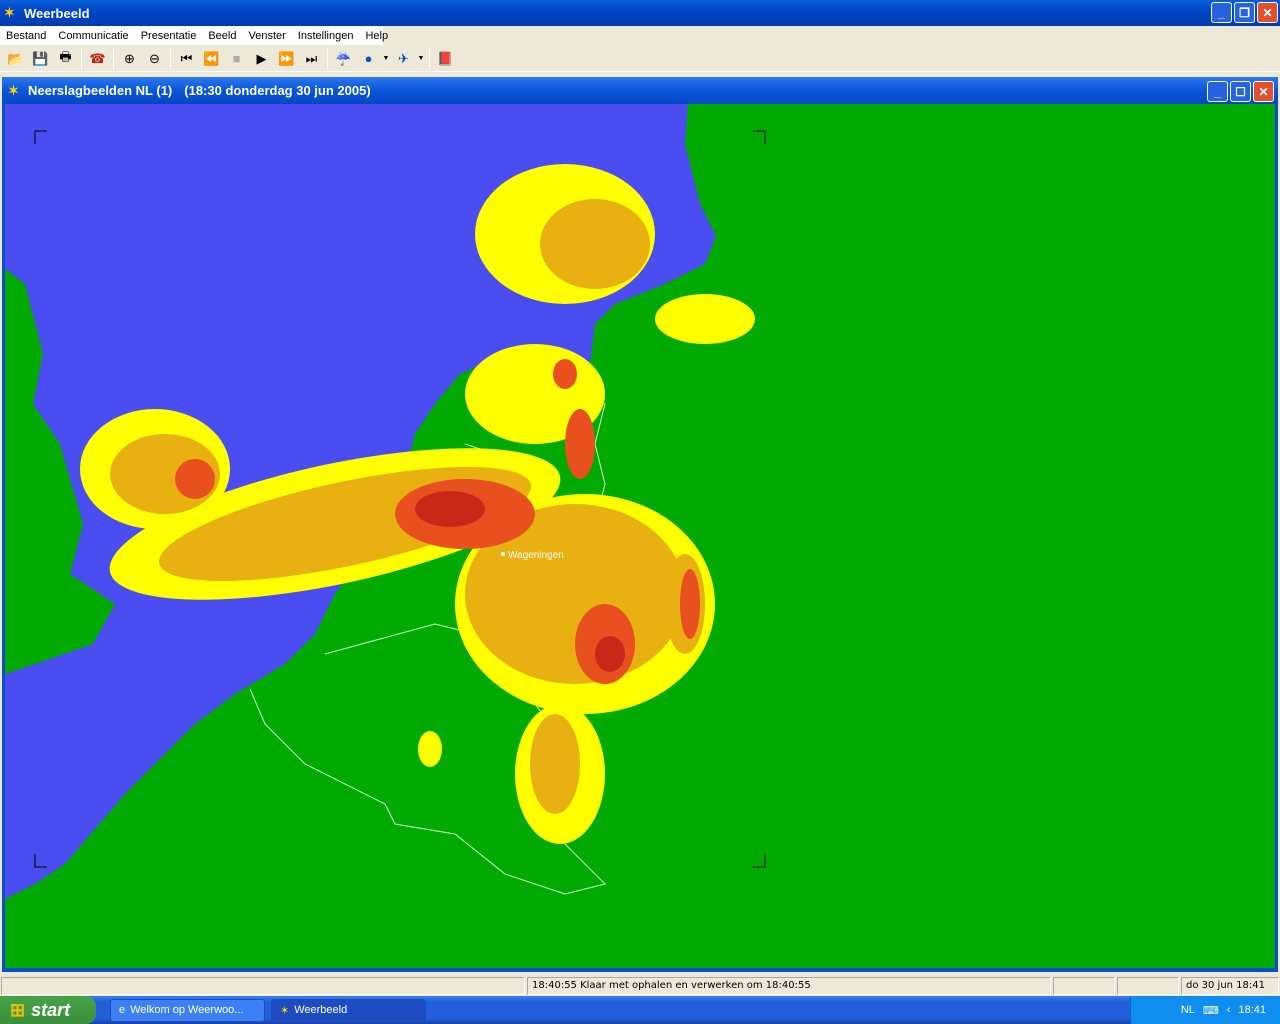 The height and width of the screenshot is (1024, 1280). I want to click on phone-icon: ☎, so click(97, 59).